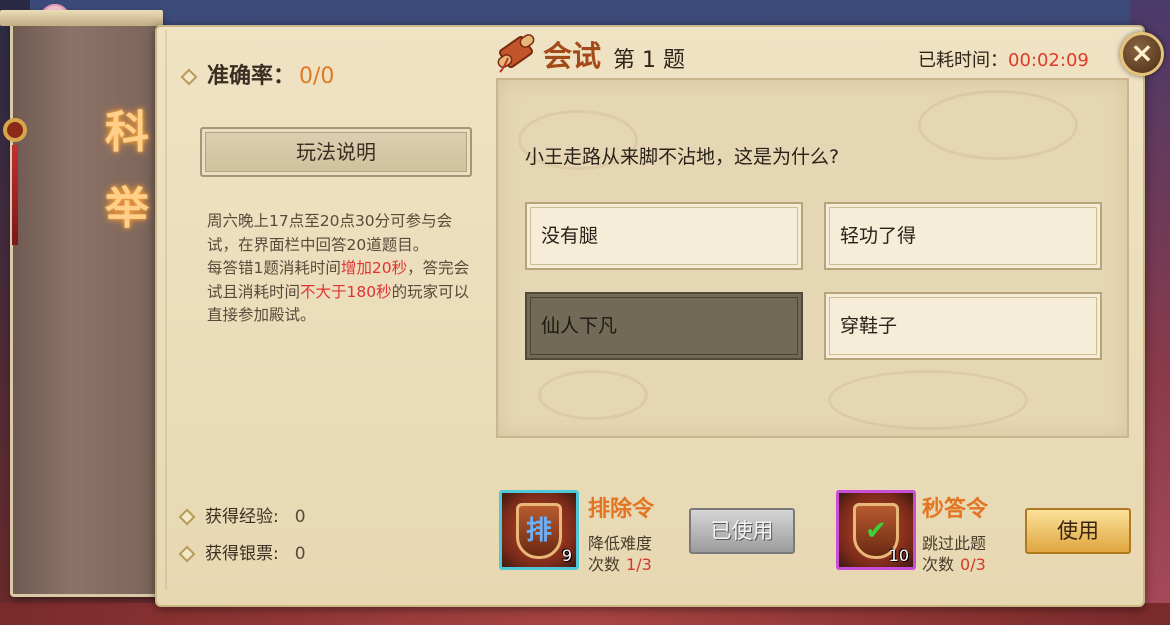  I want to click on reward-silver-label: 获得银票:, so click(242, 554).